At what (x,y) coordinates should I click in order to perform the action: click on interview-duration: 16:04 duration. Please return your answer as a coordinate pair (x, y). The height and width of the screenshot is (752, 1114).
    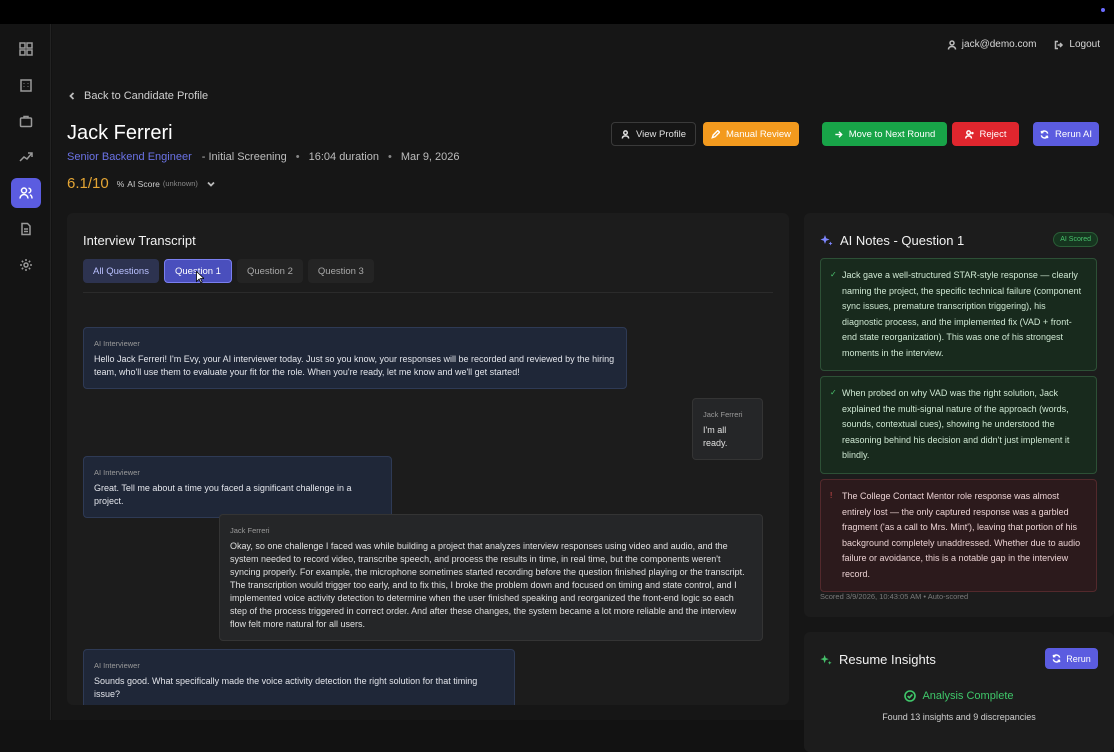
    Looking at the image, I should click on (343, 157).